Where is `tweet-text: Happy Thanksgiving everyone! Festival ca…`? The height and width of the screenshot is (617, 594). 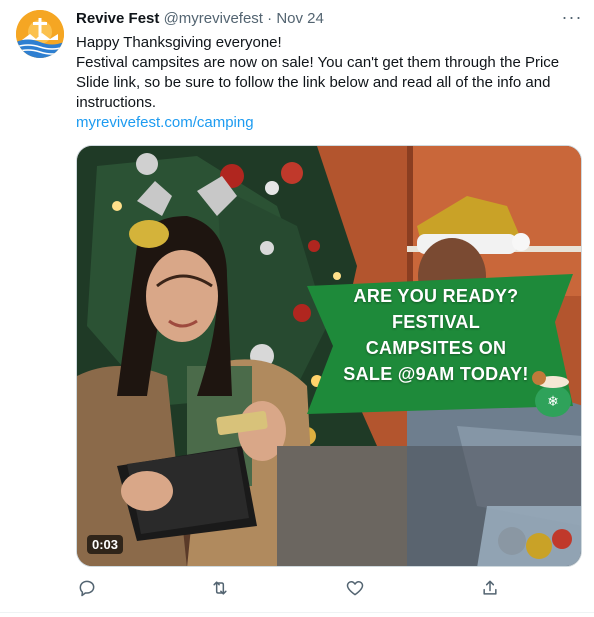 tweet-text: Happy Thanksgiving everyone! Festival ca… is located at coordinates (326, 83).